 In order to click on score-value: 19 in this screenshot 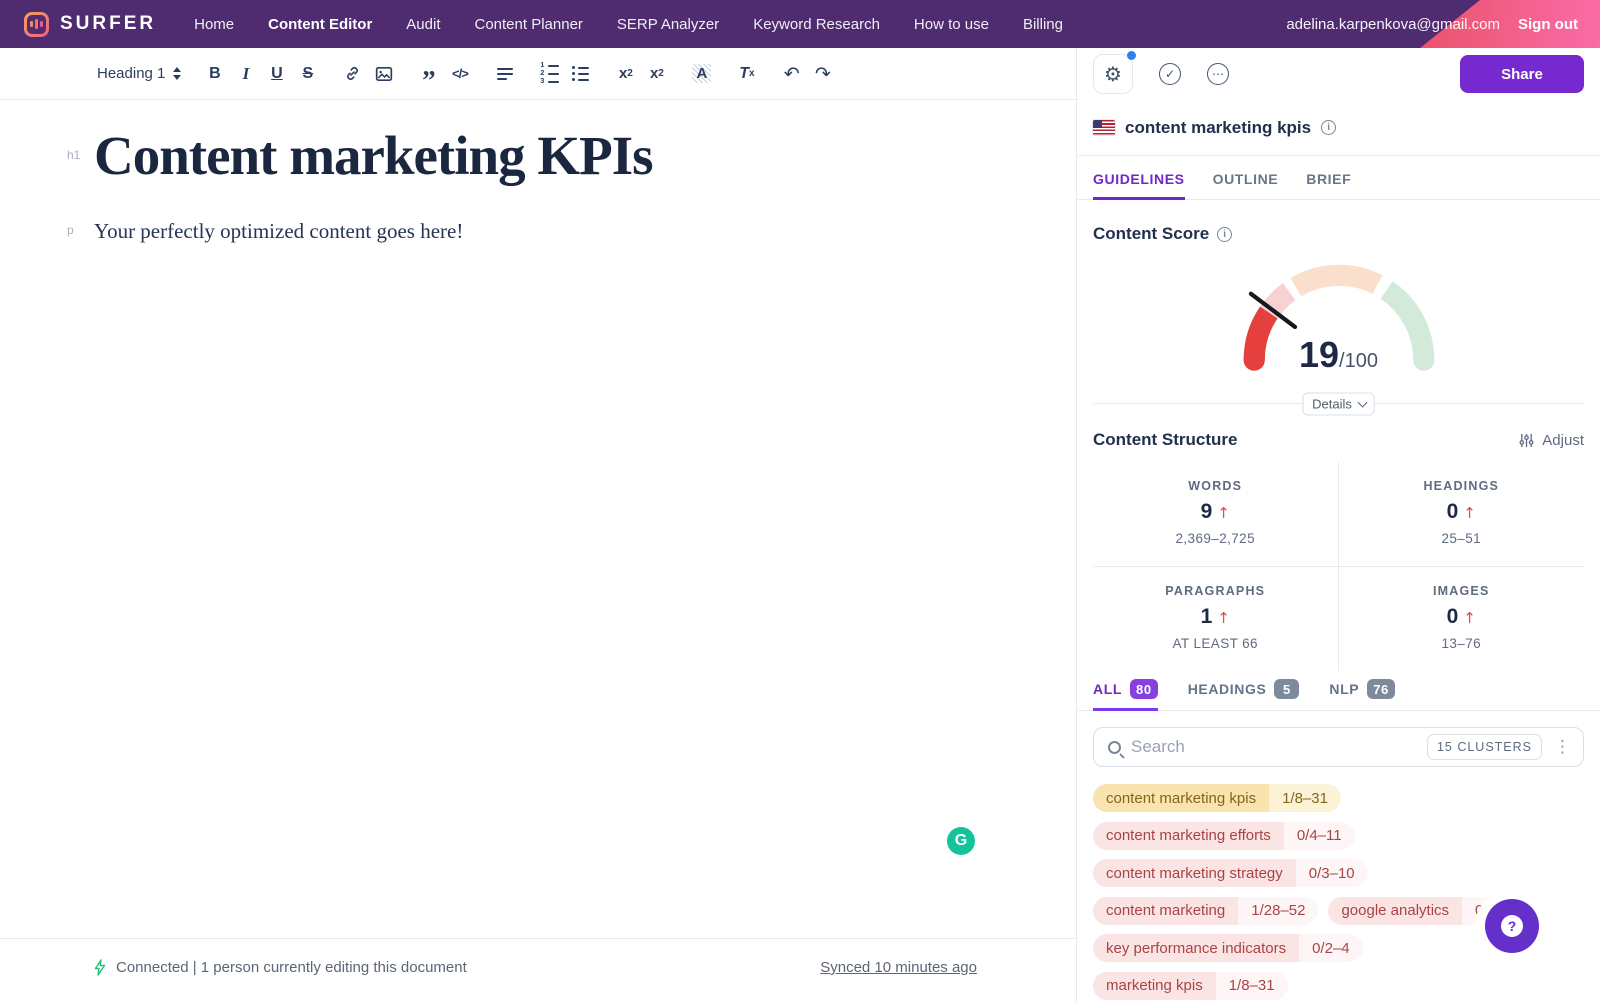, I will do `click(1319, 354)`.